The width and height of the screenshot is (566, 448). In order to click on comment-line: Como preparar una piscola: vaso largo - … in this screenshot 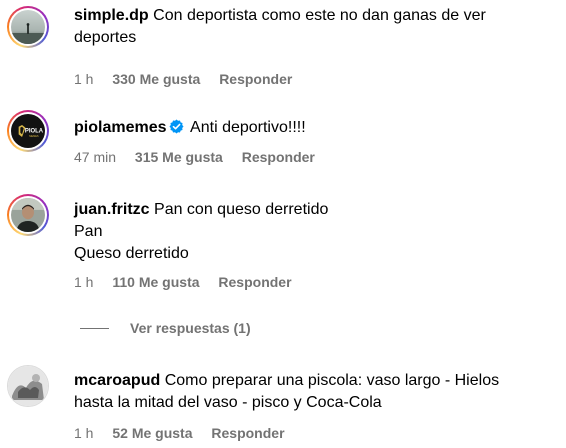, I will do `click(332, 380)`.